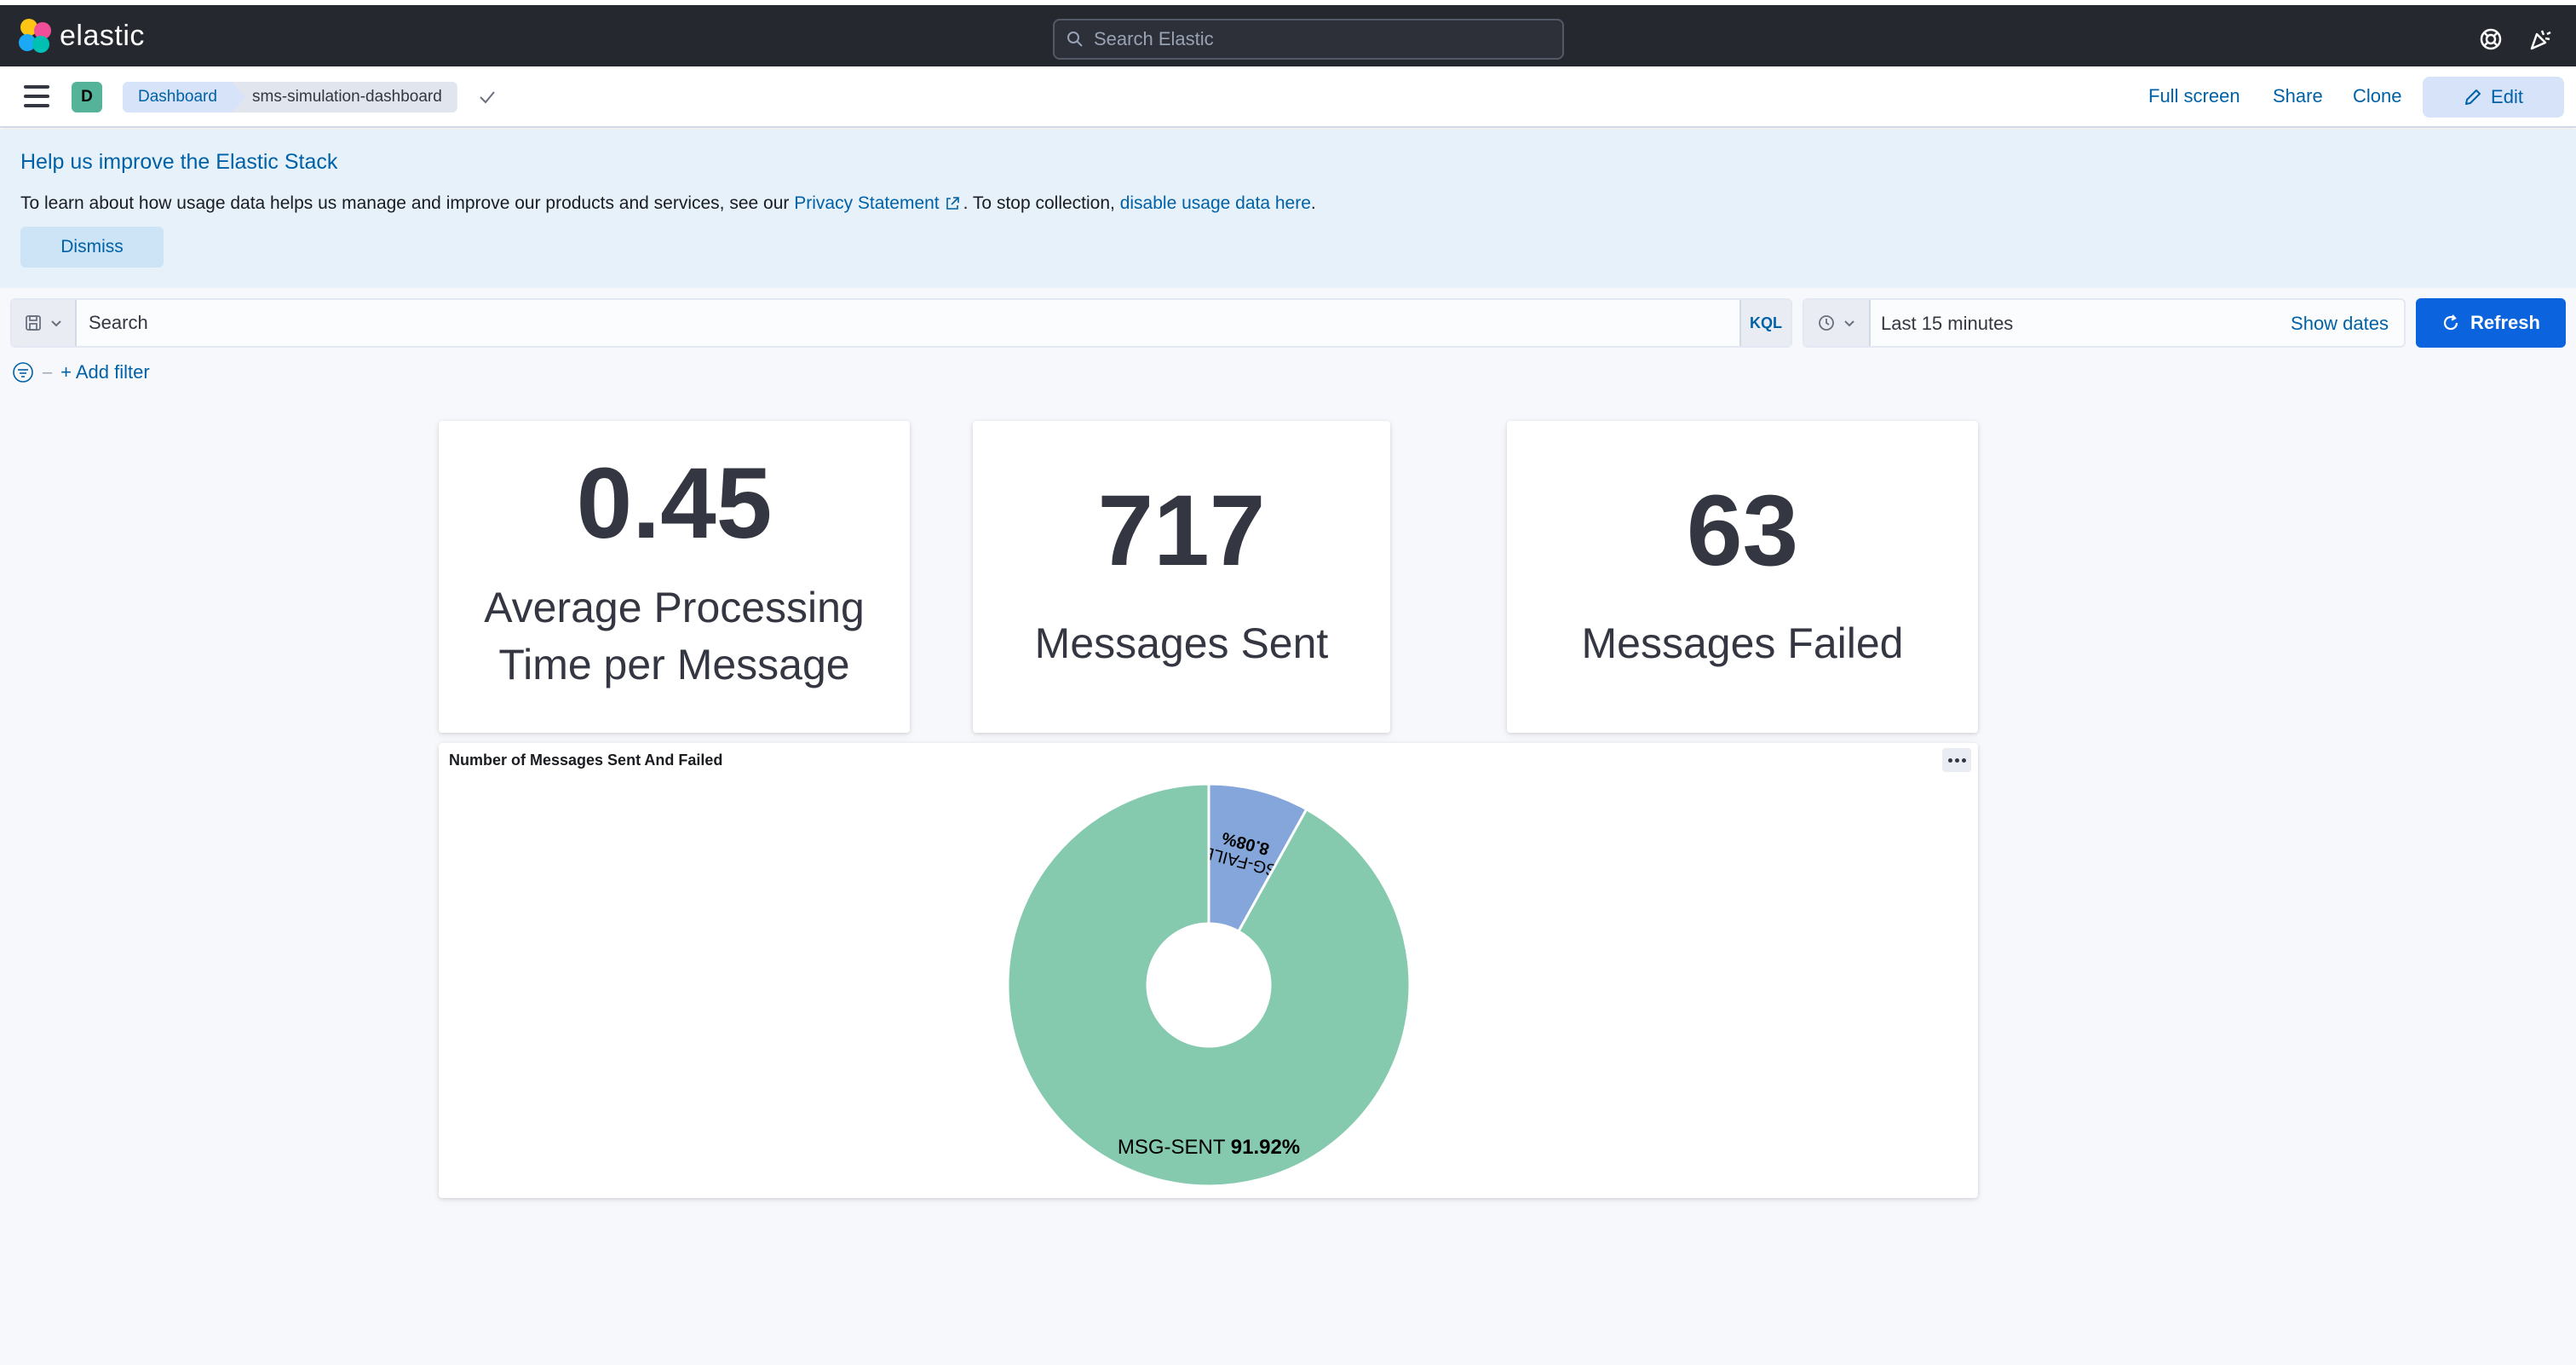 This screenshot has height=1365, width=2576. What do you see at coordinates (2340, 324) in the screenshot?
I see `show-dates-button: Show dates` at bounding box center [2340, 324].